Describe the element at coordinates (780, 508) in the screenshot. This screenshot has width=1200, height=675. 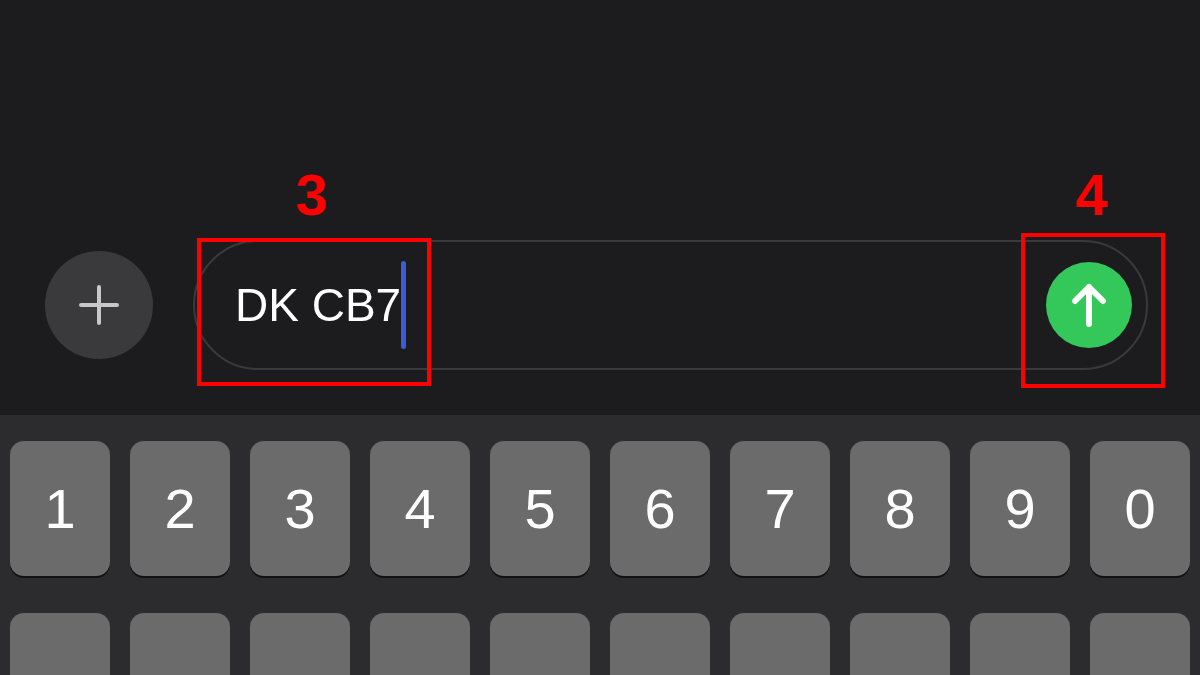
I see `keyboard-key: 7` at that location.